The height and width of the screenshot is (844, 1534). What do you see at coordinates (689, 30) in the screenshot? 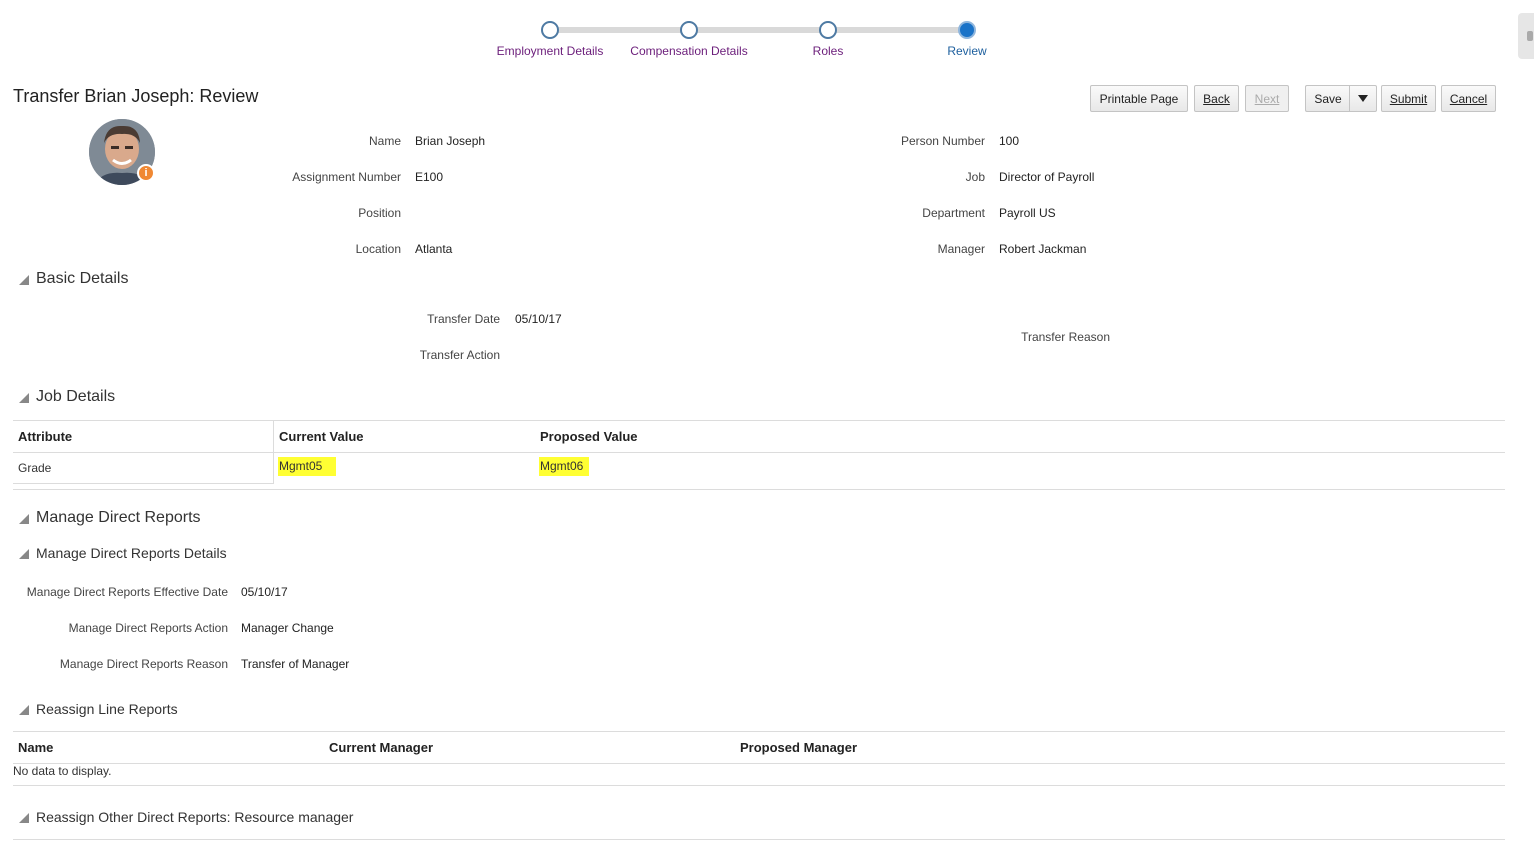
I see `train-stop-compensation-details` at bounding box center [689, 30].